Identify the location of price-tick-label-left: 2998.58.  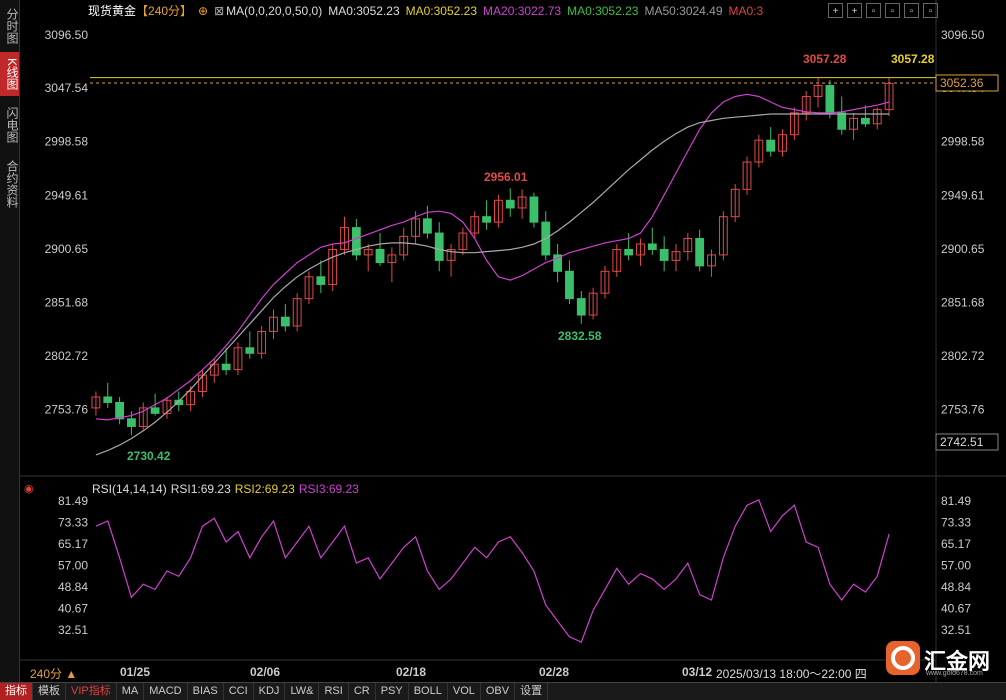
(67, 142).